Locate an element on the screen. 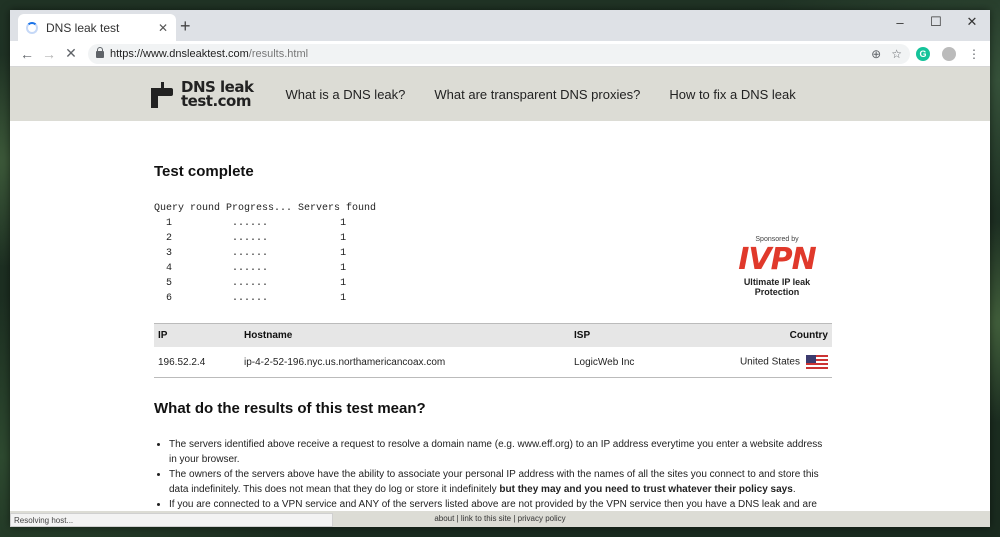  sponsor-tagline: Ultimate IP leak Protection is located at coordinates (777, 287).